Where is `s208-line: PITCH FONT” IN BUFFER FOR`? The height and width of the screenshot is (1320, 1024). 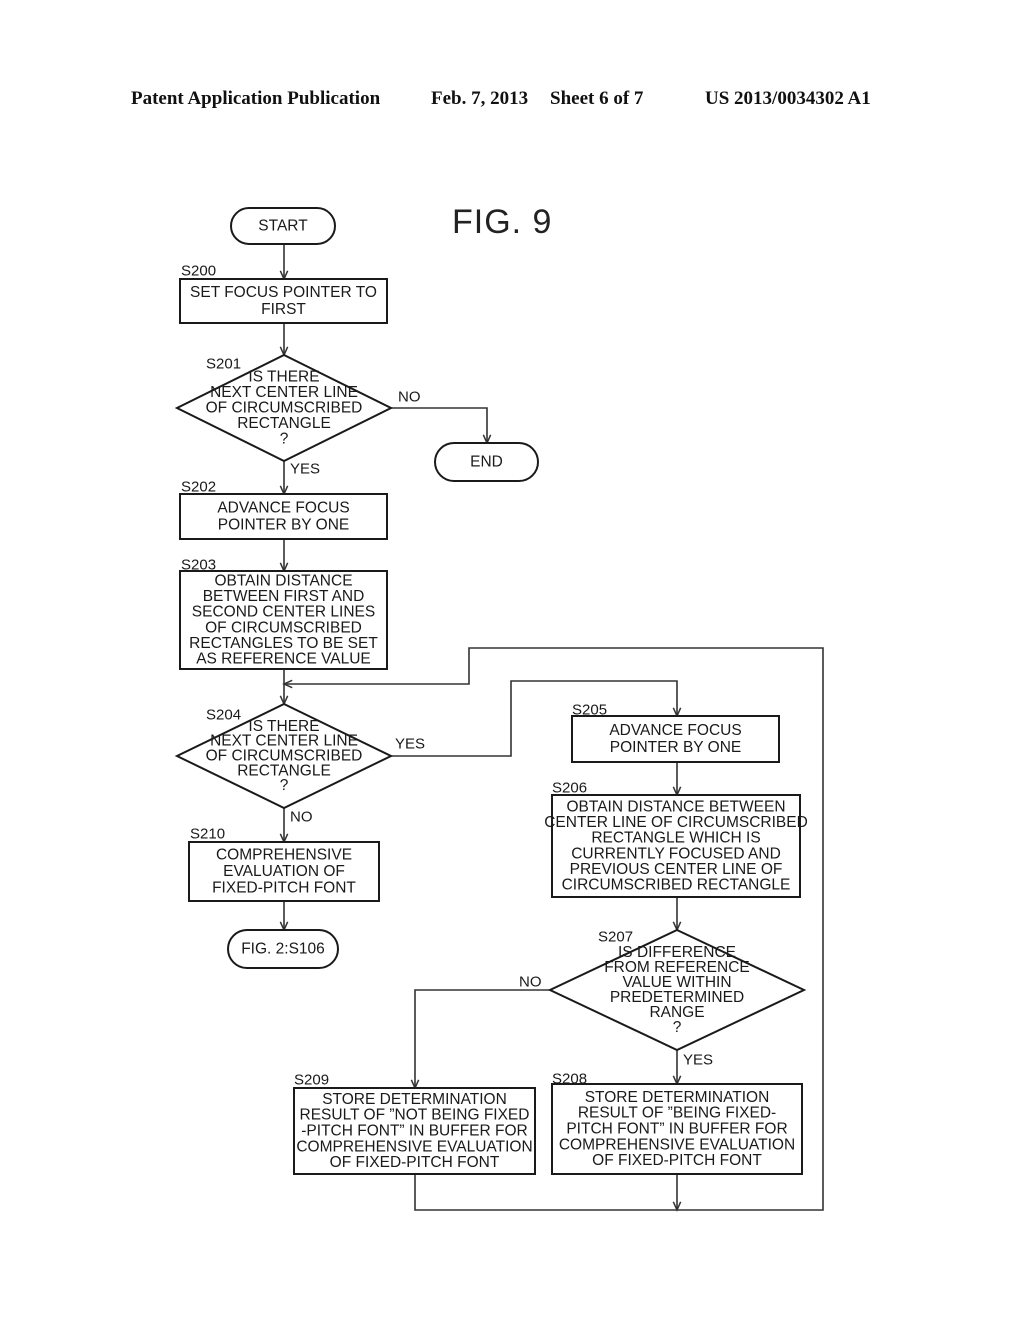
s208-line: PITCH FONT” IN BUFFER FOR is located at coordinates (676, 1129).